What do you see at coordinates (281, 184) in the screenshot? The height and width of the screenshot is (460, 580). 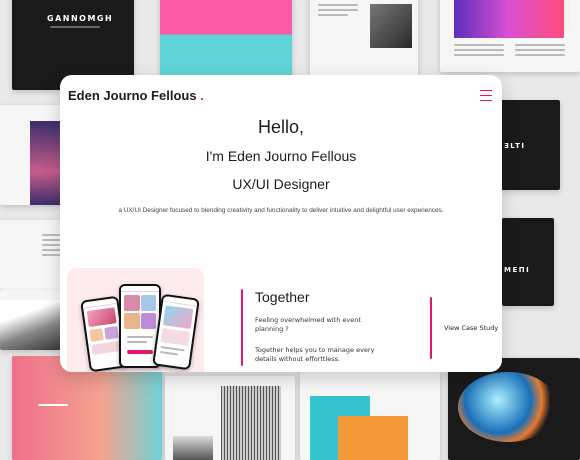 I see `hero-role: UX/UI Designer` at bounding box center [281, 184].